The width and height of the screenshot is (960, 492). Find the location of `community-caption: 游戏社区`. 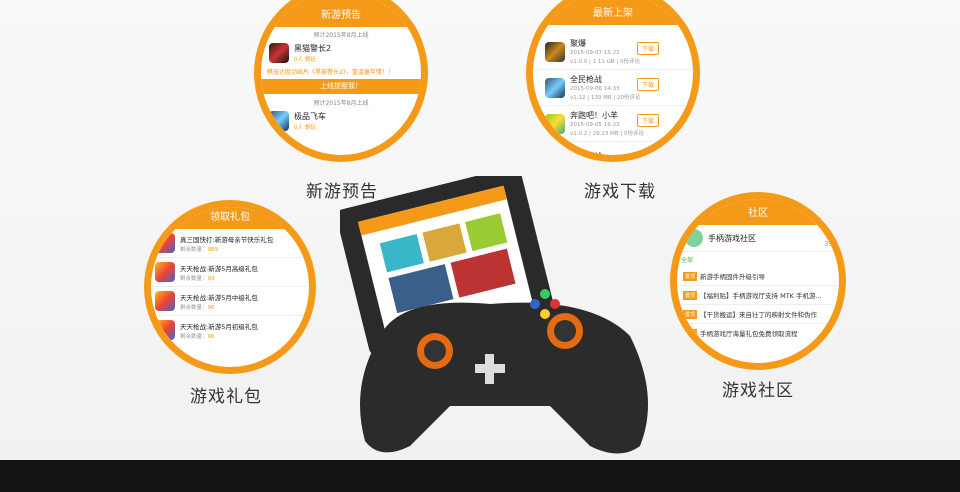

community-caption: 游戏社区 is located at coordinates (758, 391).